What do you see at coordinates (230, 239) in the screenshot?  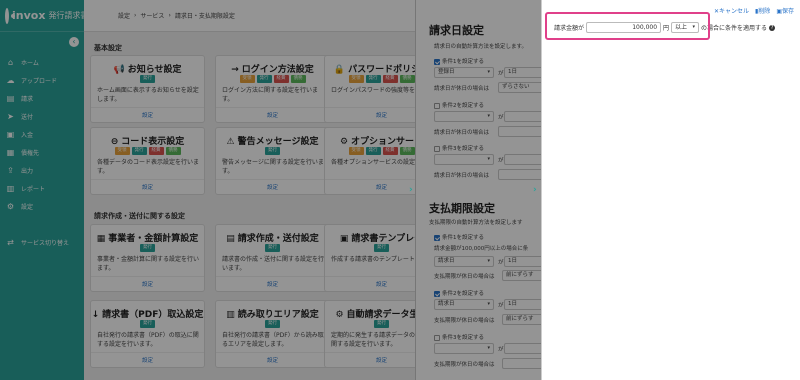 I see `card-icon: ▤` at bounding box center [230, 239].